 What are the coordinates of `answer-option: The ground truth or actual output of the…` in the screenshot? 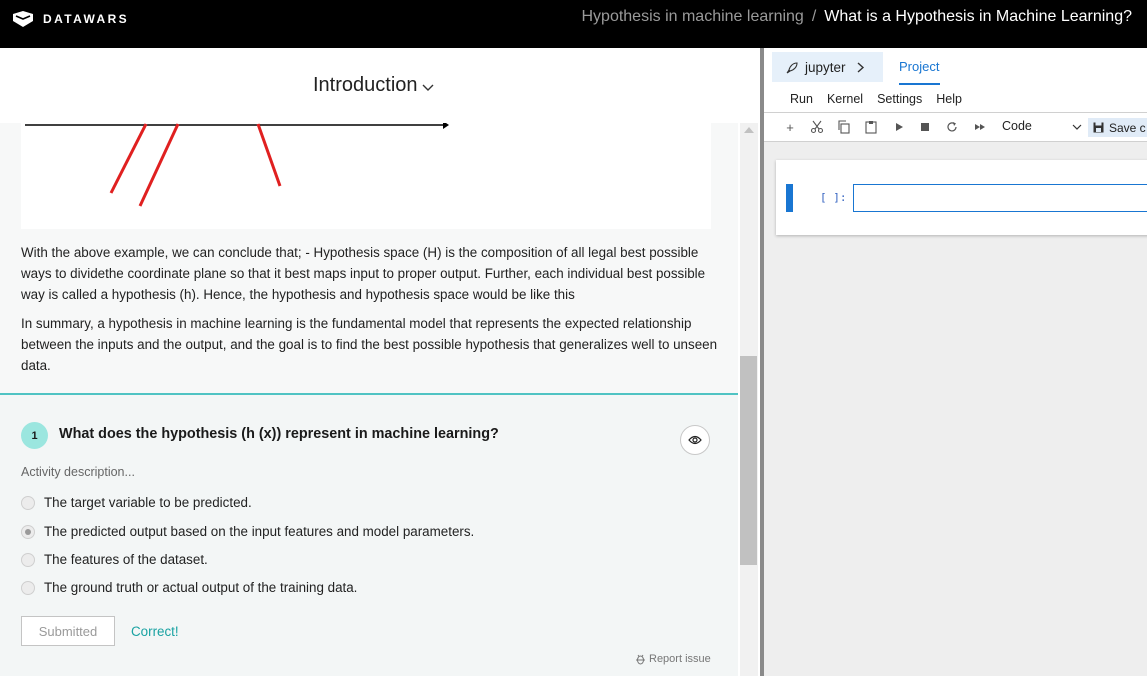 It's located at (189, 587).